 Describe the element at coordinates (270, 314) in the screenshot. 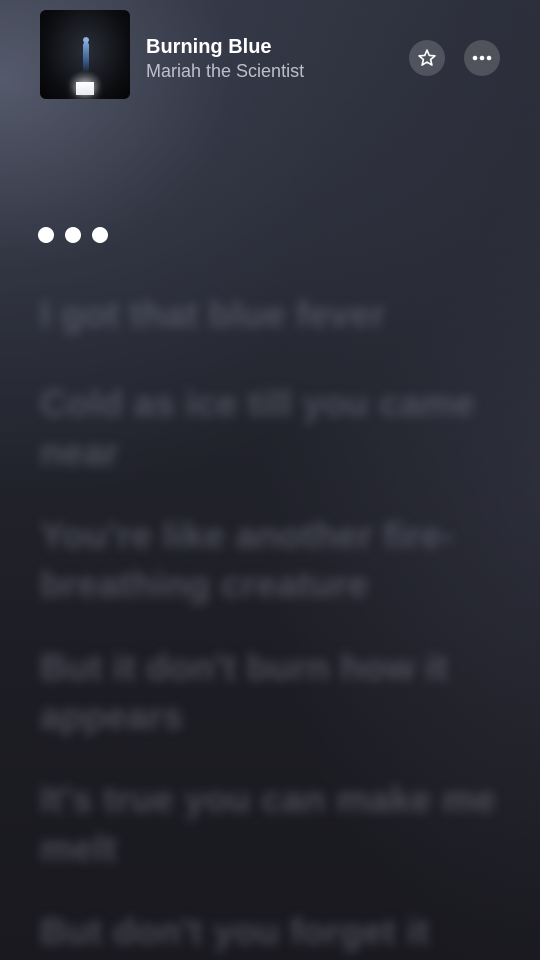

I see `lyric-line: I got that blue fever` at that location.